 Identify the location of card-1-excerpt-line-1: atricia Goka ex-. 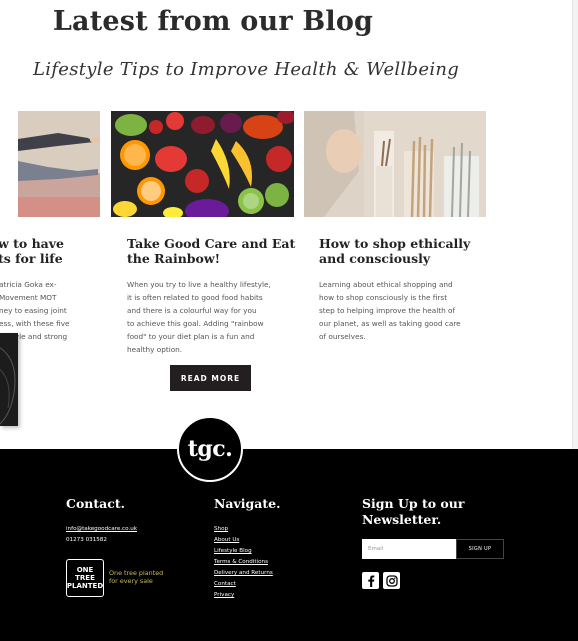
(28, 284).